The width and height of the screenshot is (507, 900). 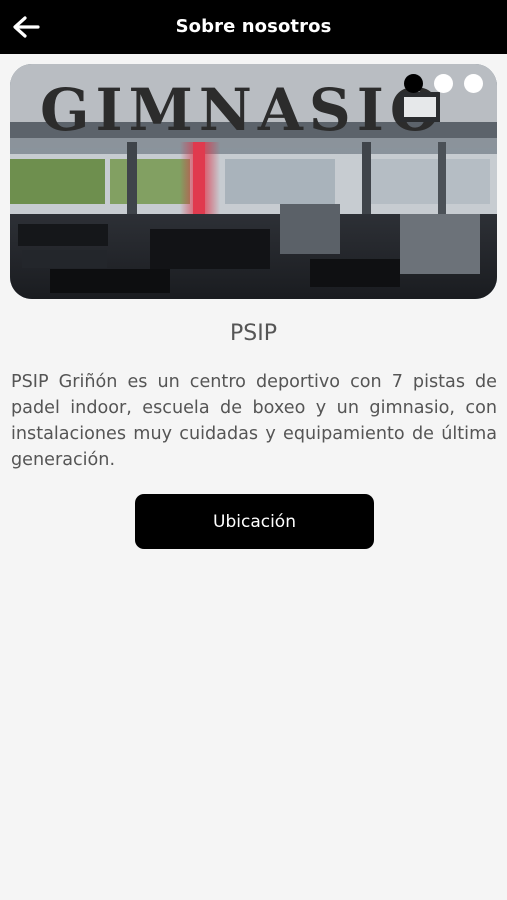 I want to click on location-button: Ubicación, so click(x=254, y=521).